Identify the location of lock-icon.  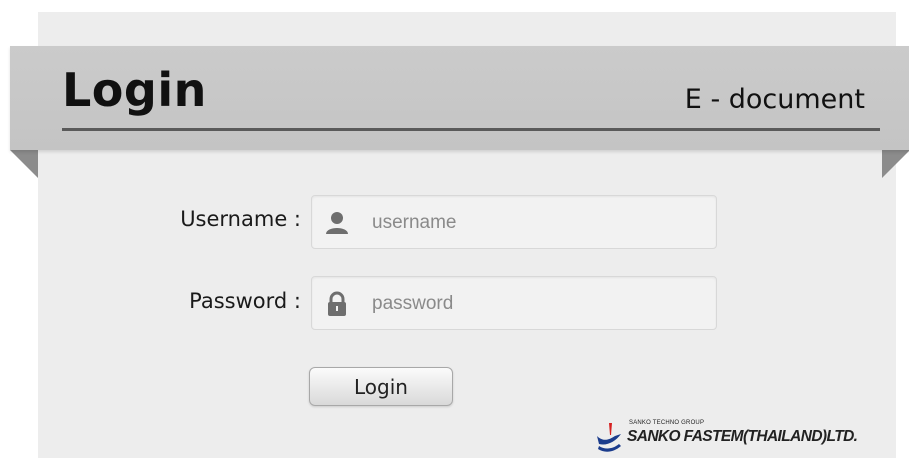
(337, 304).